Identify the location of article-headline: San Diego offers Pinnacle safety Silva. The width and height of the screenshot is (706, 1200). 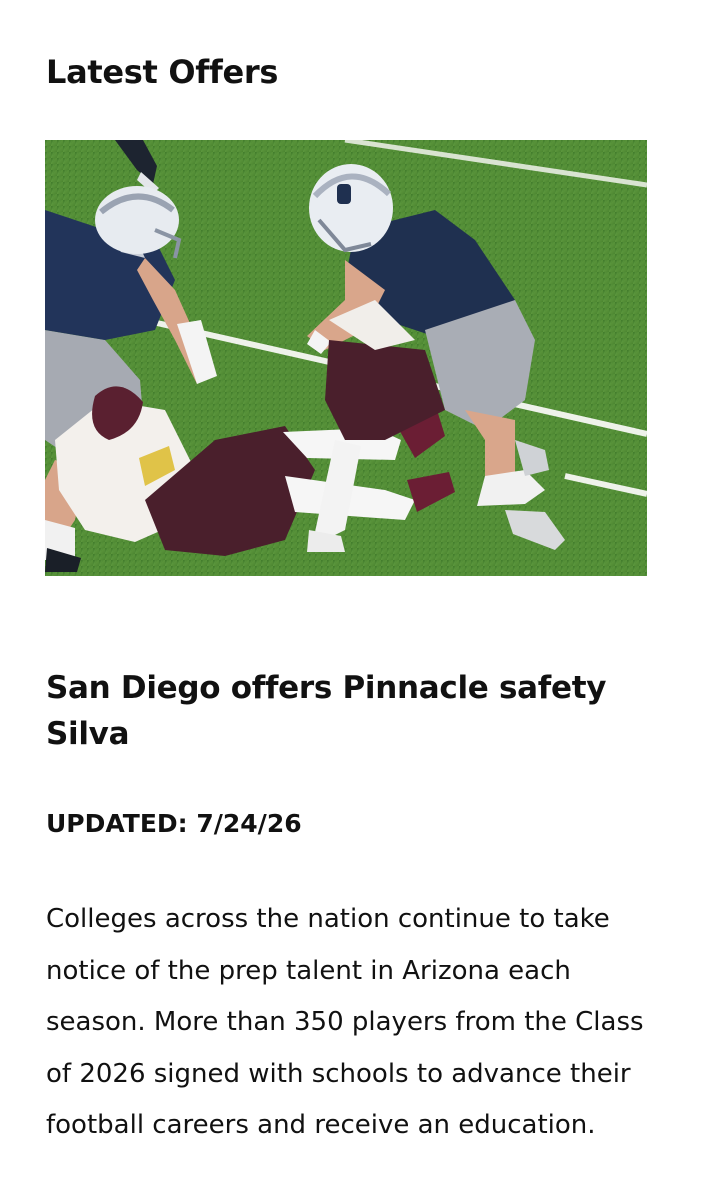
(356, 711).